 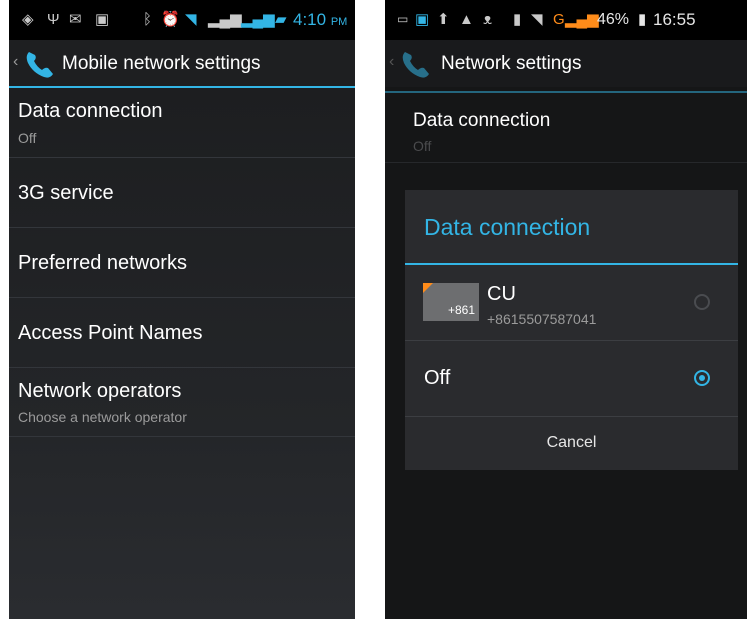 I want to click on radio-off, so click(x=702, y=378).